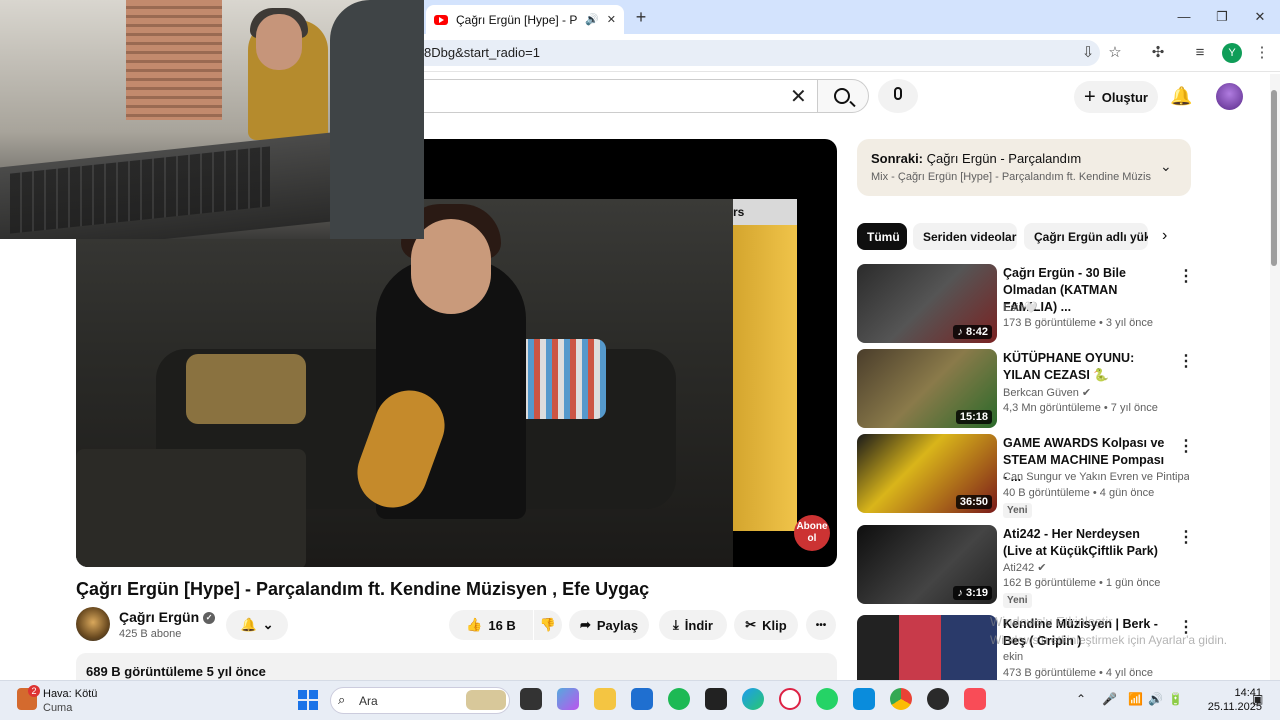  What do you see at coordinates (517, 19) in the screenshot?
I see `tab-title: Çağrı Ergün [Hype] - Parçala` at bounding box center [517, 19].